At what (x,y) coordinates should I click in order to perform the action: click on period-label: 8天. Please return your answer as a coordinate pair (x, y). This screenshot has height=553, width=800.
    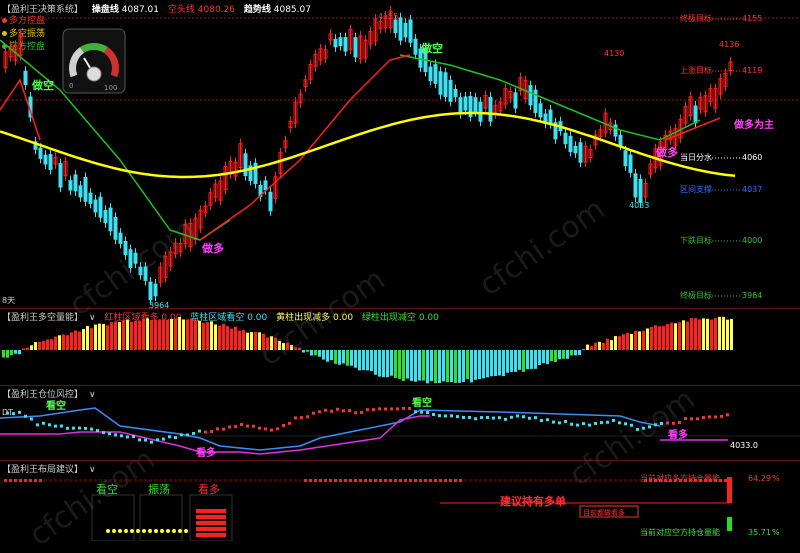
    Looking at the image, I should click on (8, 300).